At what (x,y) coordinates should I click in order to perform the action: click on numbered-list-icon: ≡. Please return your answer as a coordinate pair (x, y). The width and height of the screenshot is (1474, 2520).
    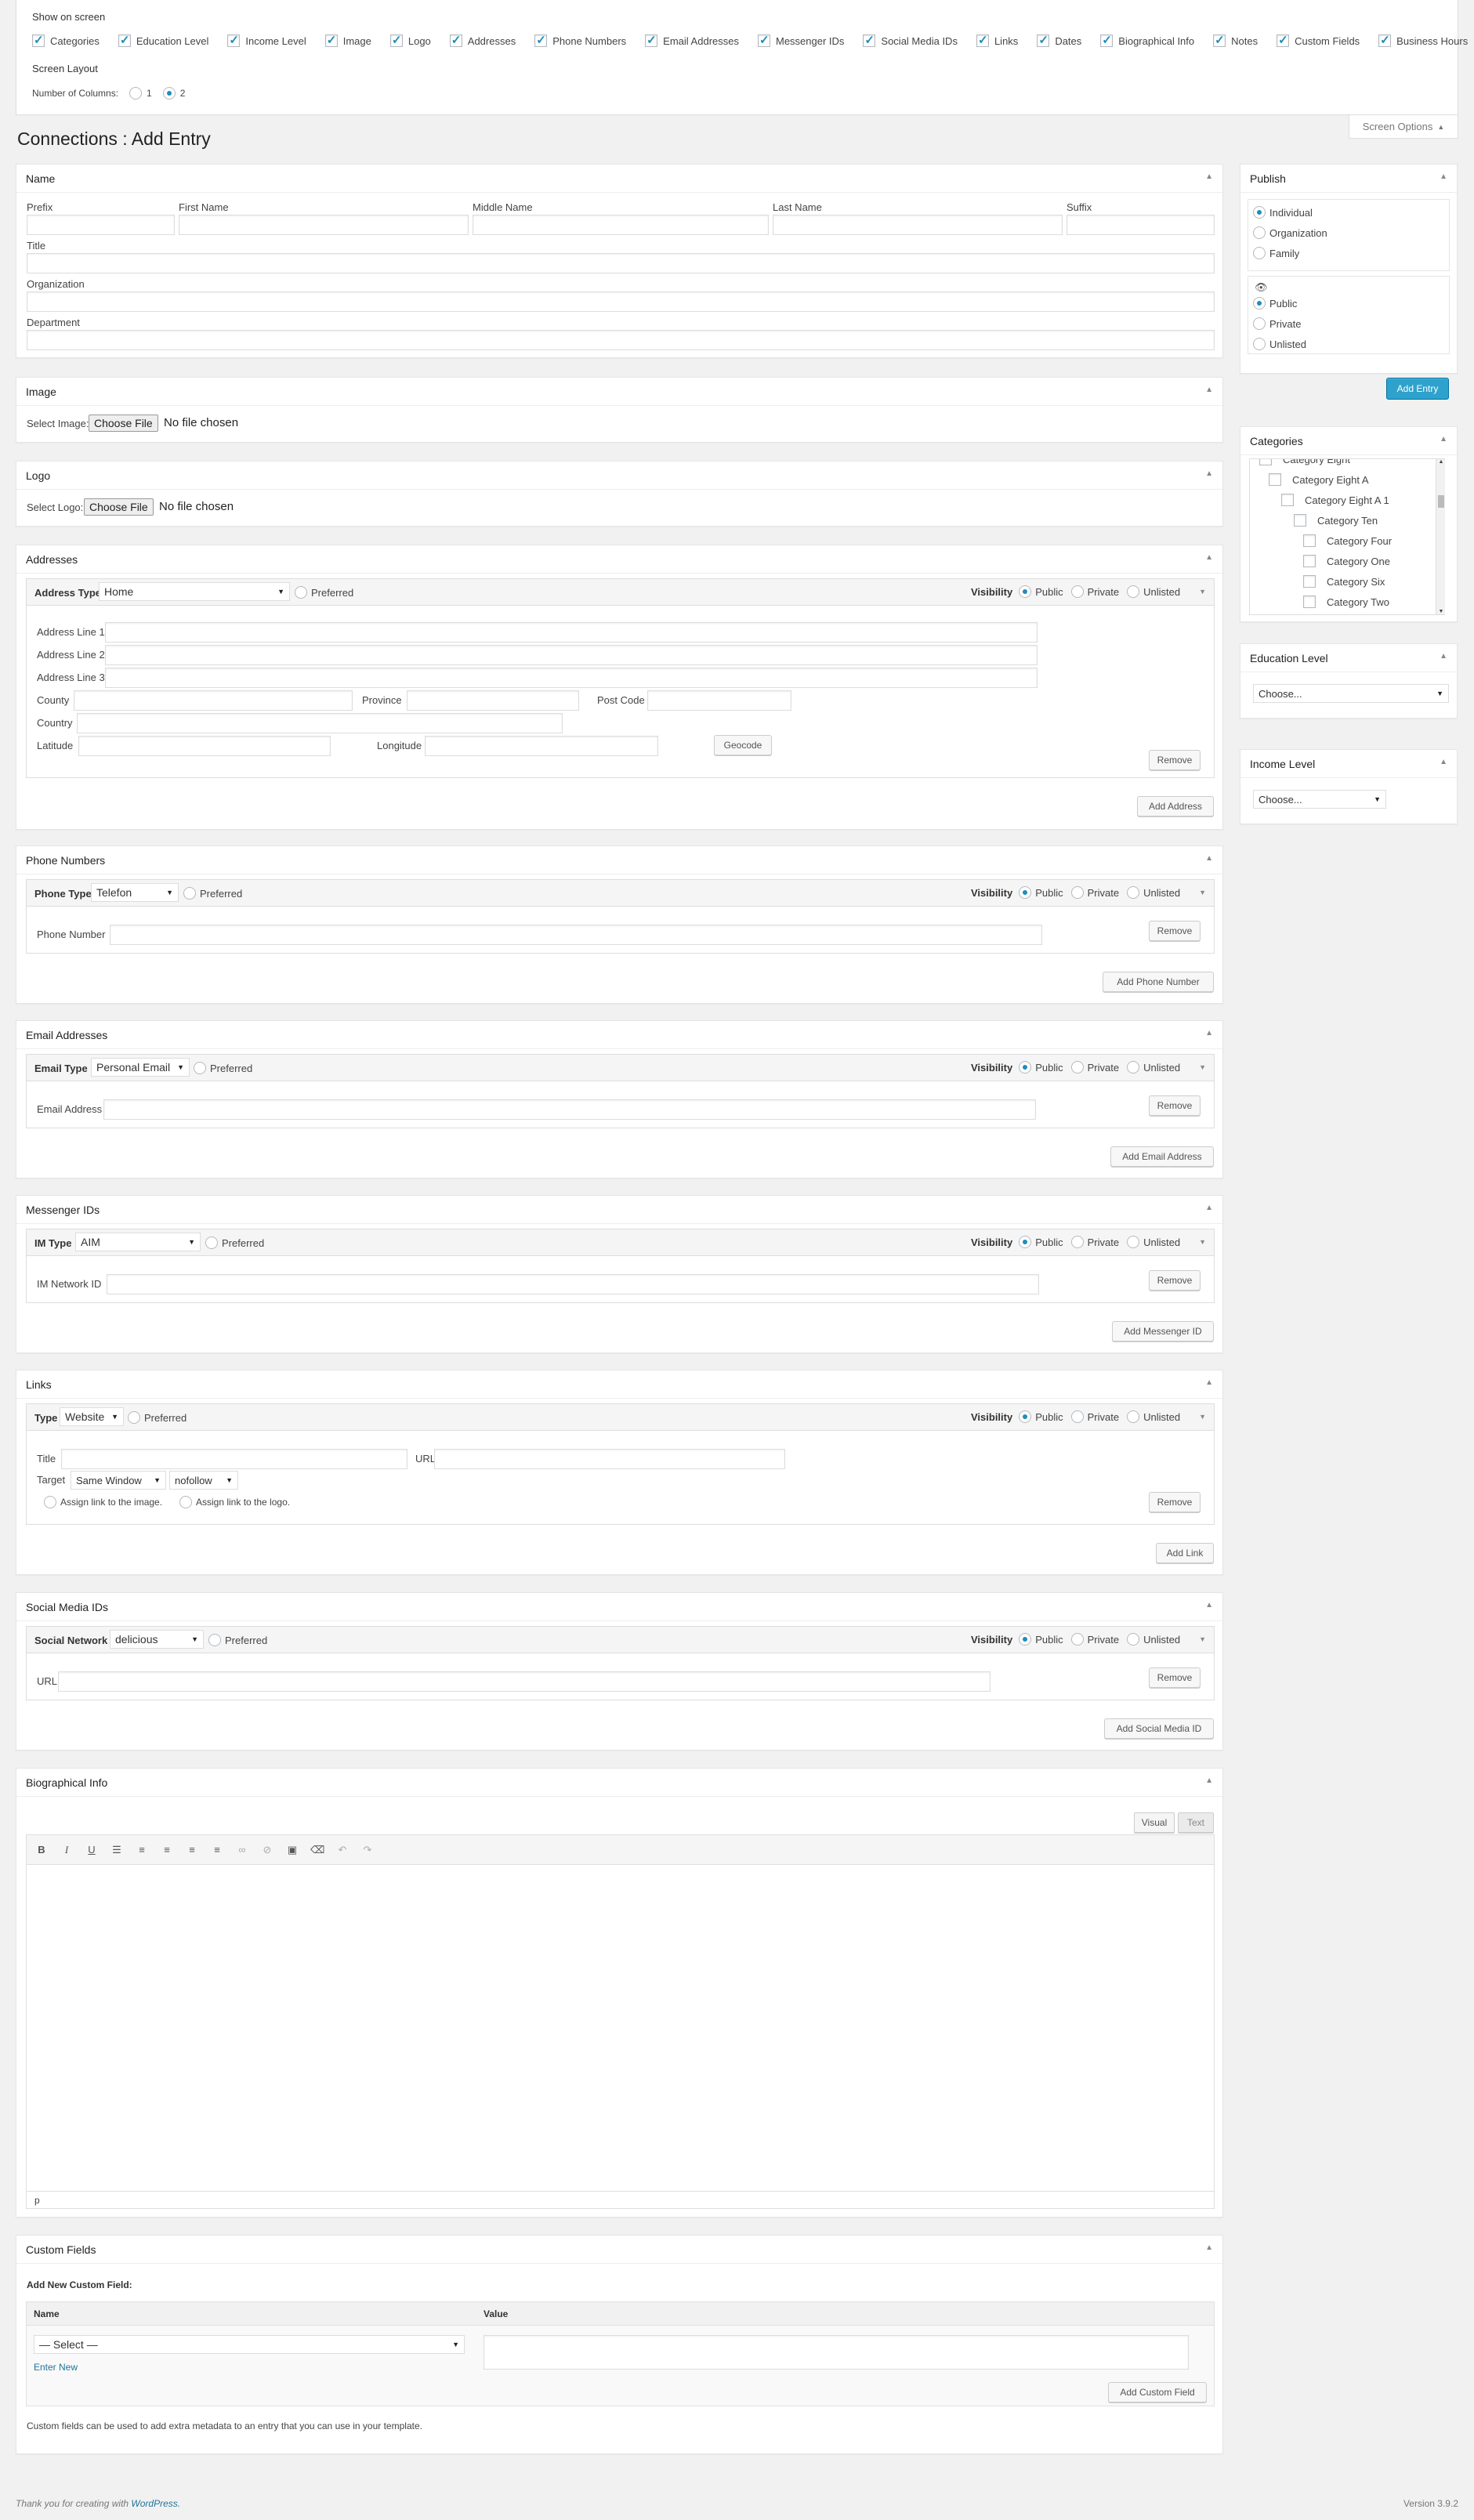
    Looking at the image, I should click on (142, 1850).